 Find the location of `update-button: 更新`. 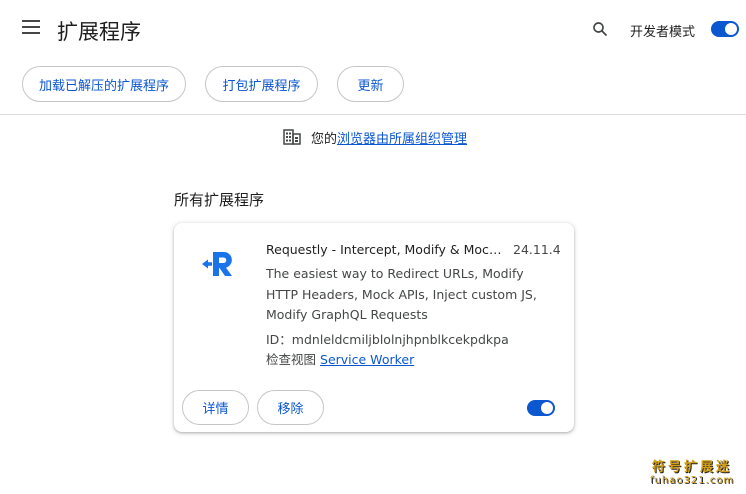

update-button: 更新 is located at coordinates (370, 84).